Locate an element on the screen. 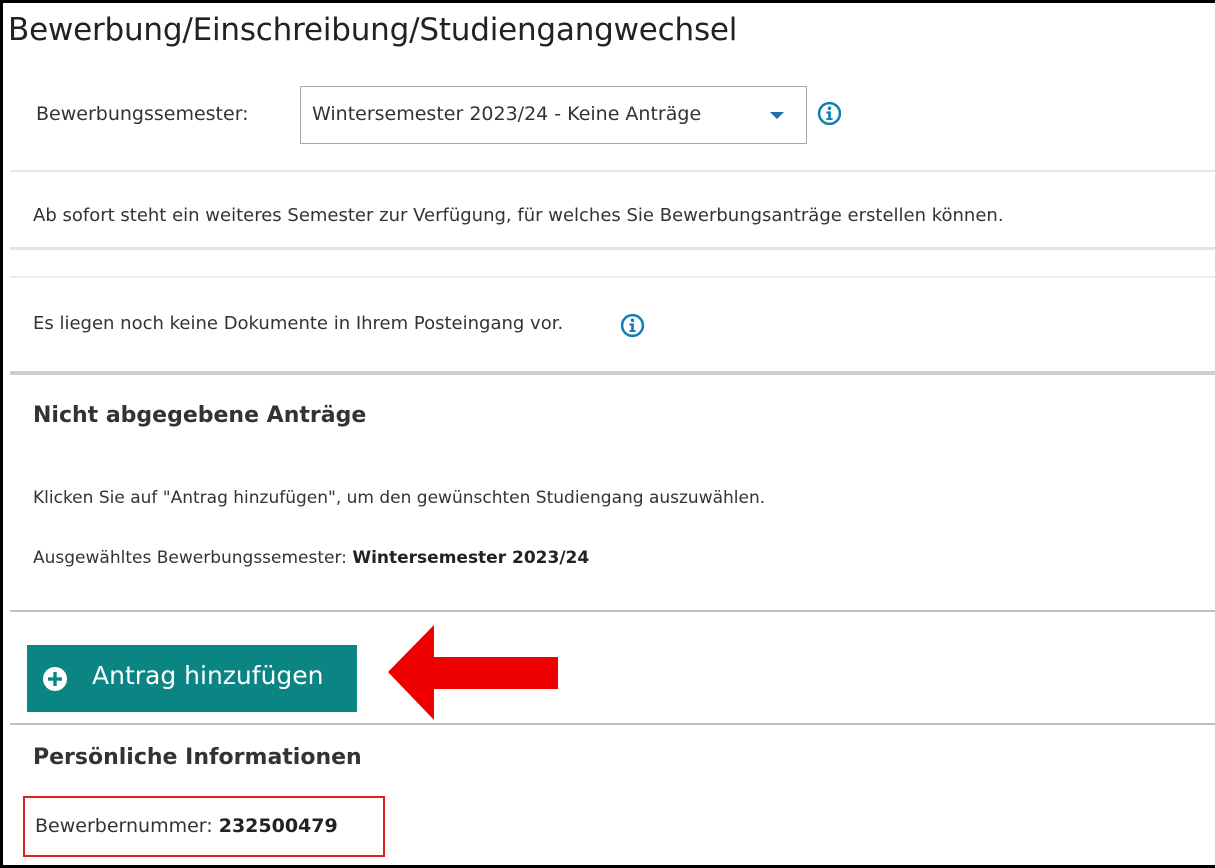 This screenshot has height=868, width=1215. semester-select: Wintersemester 2023/24 - Keine Anträge is located at coordinates (553, 115).